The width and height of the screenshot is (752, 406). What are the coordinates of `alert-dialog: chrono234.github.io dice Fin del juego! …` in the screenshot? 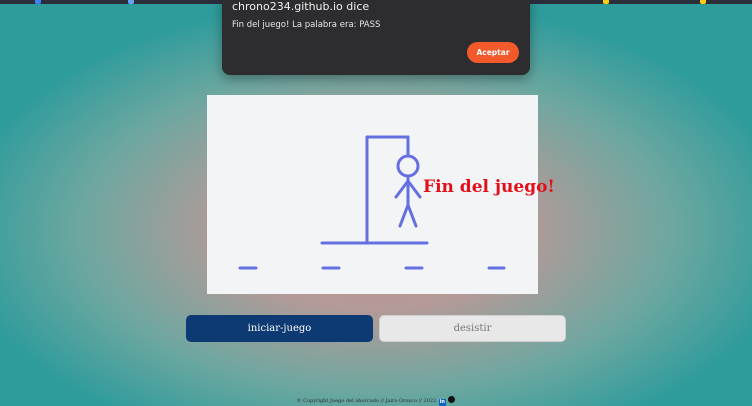 It's located at (376, 37).